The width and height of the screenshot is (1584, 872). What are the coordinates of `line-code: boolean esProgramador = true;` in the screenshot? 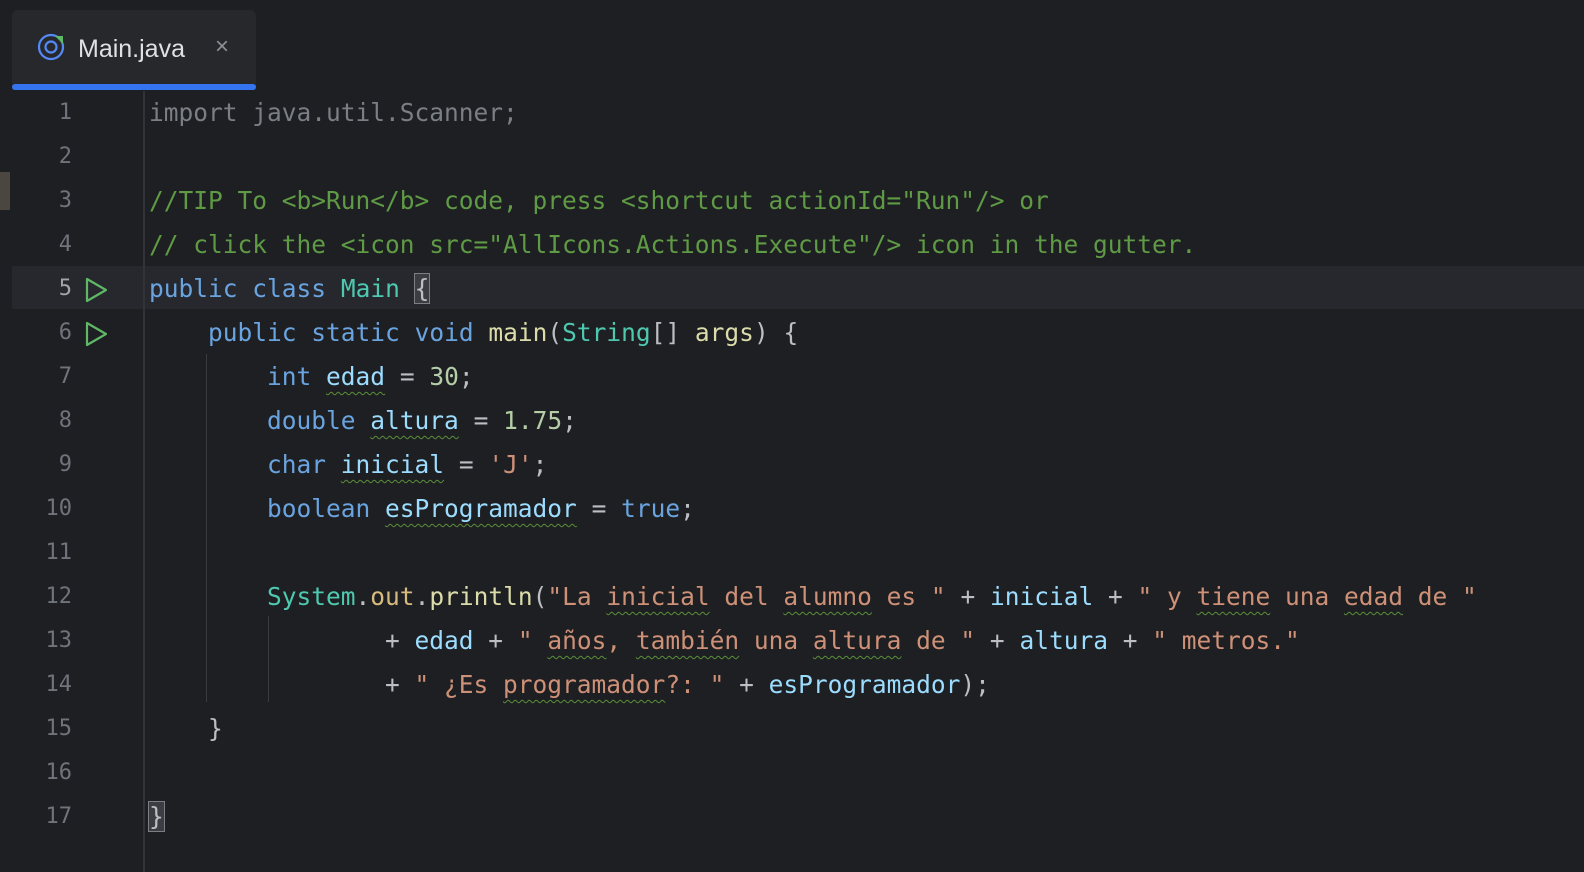 It's located at (422, 509).